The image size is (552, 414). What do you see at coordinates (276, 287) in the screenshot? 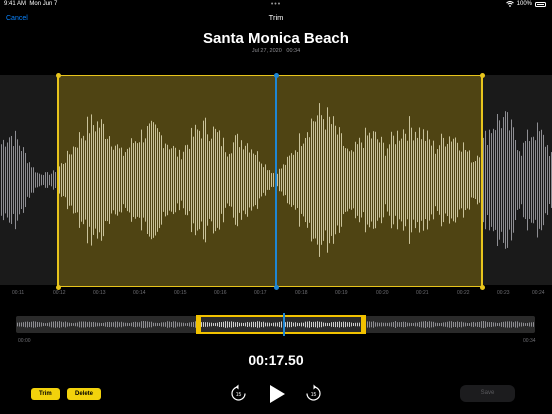
I see `playhead-bottom-knob` at bounding box center [276, 287].